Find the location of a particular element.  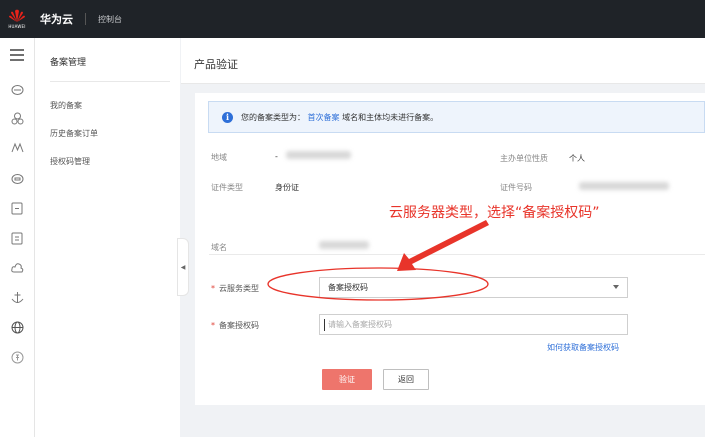

document-icon is located at coordinates (17, 238).